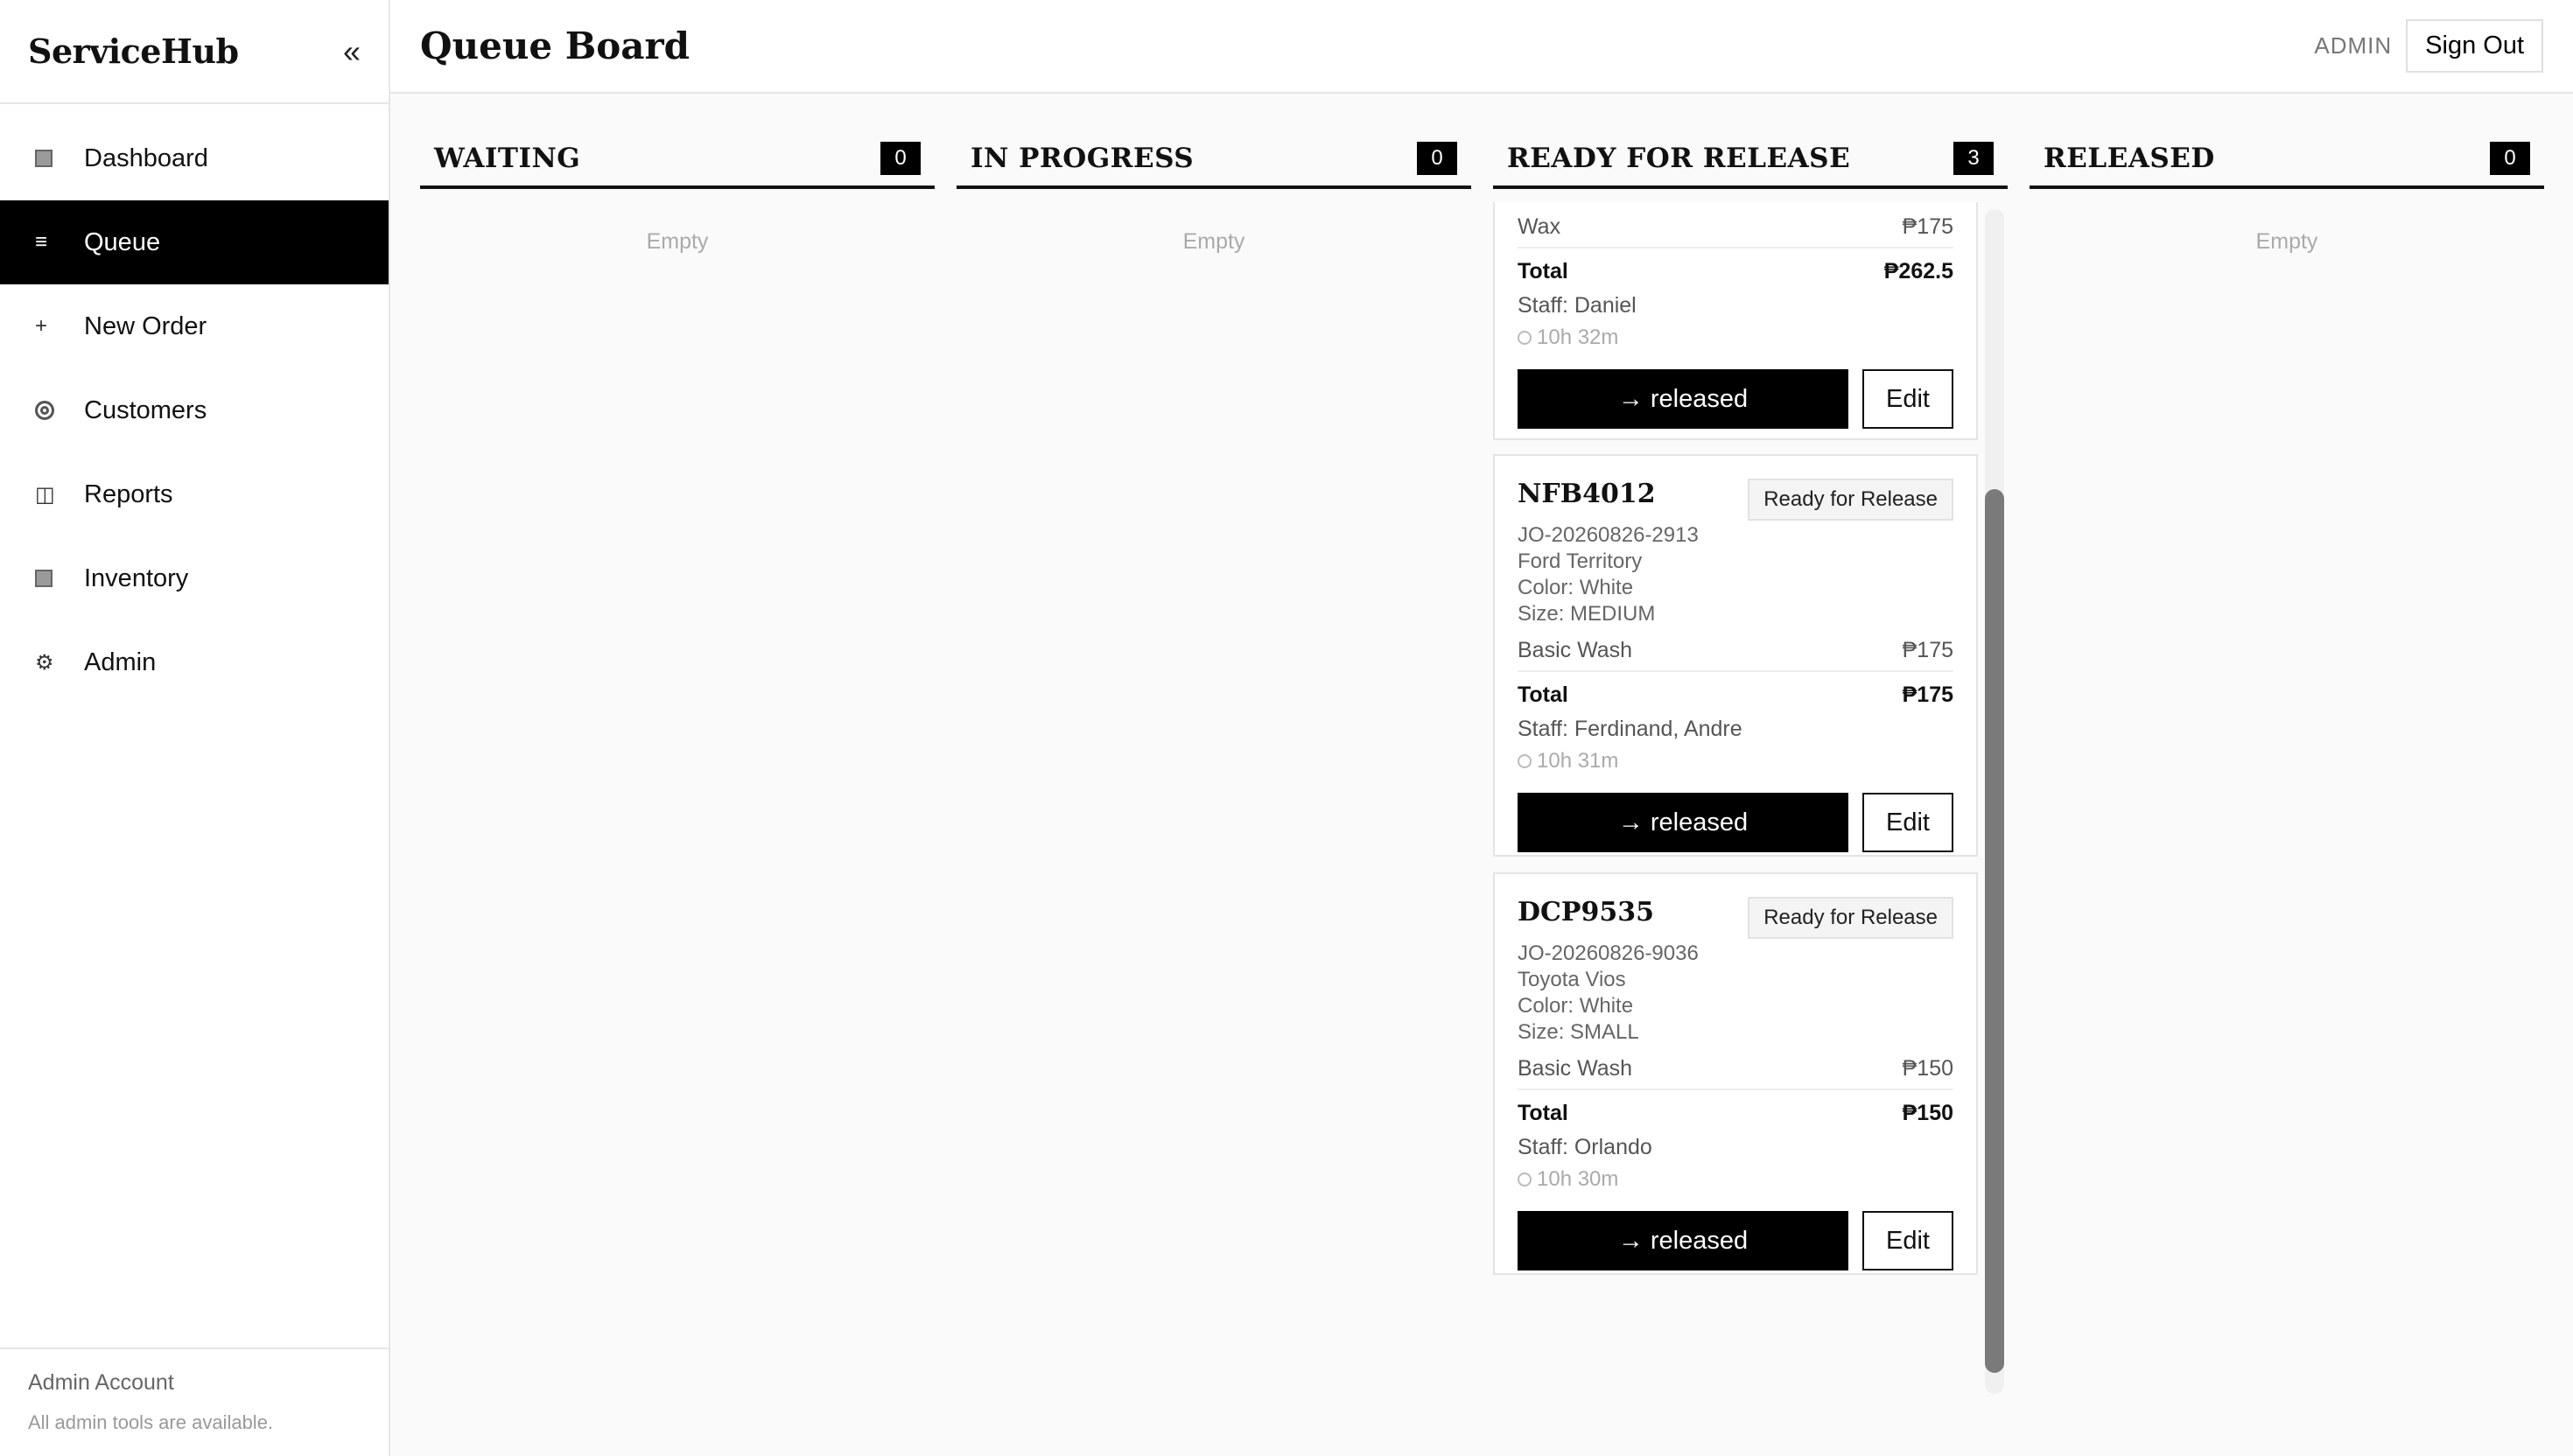 The image size is (2573, 1456). What do you see at coordinates (194, 494) in the screenshot?
I see `sidebar-item-reports: ◫ Reports` at bounding box center [194, 494].